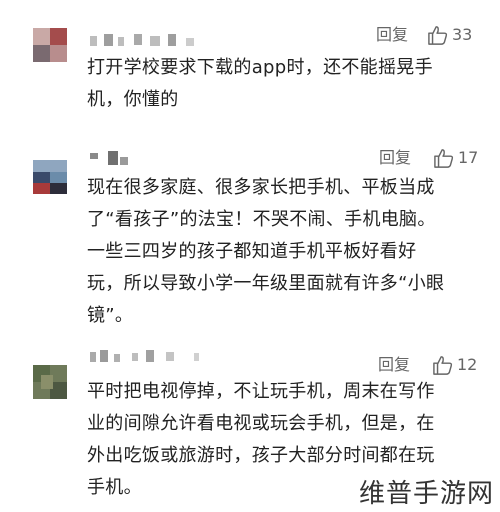 The height and width of the screenshot is (512, 500). Describe the element at coordinates (455, 158) in the screenshot. I see `like-button: 17` at that location.